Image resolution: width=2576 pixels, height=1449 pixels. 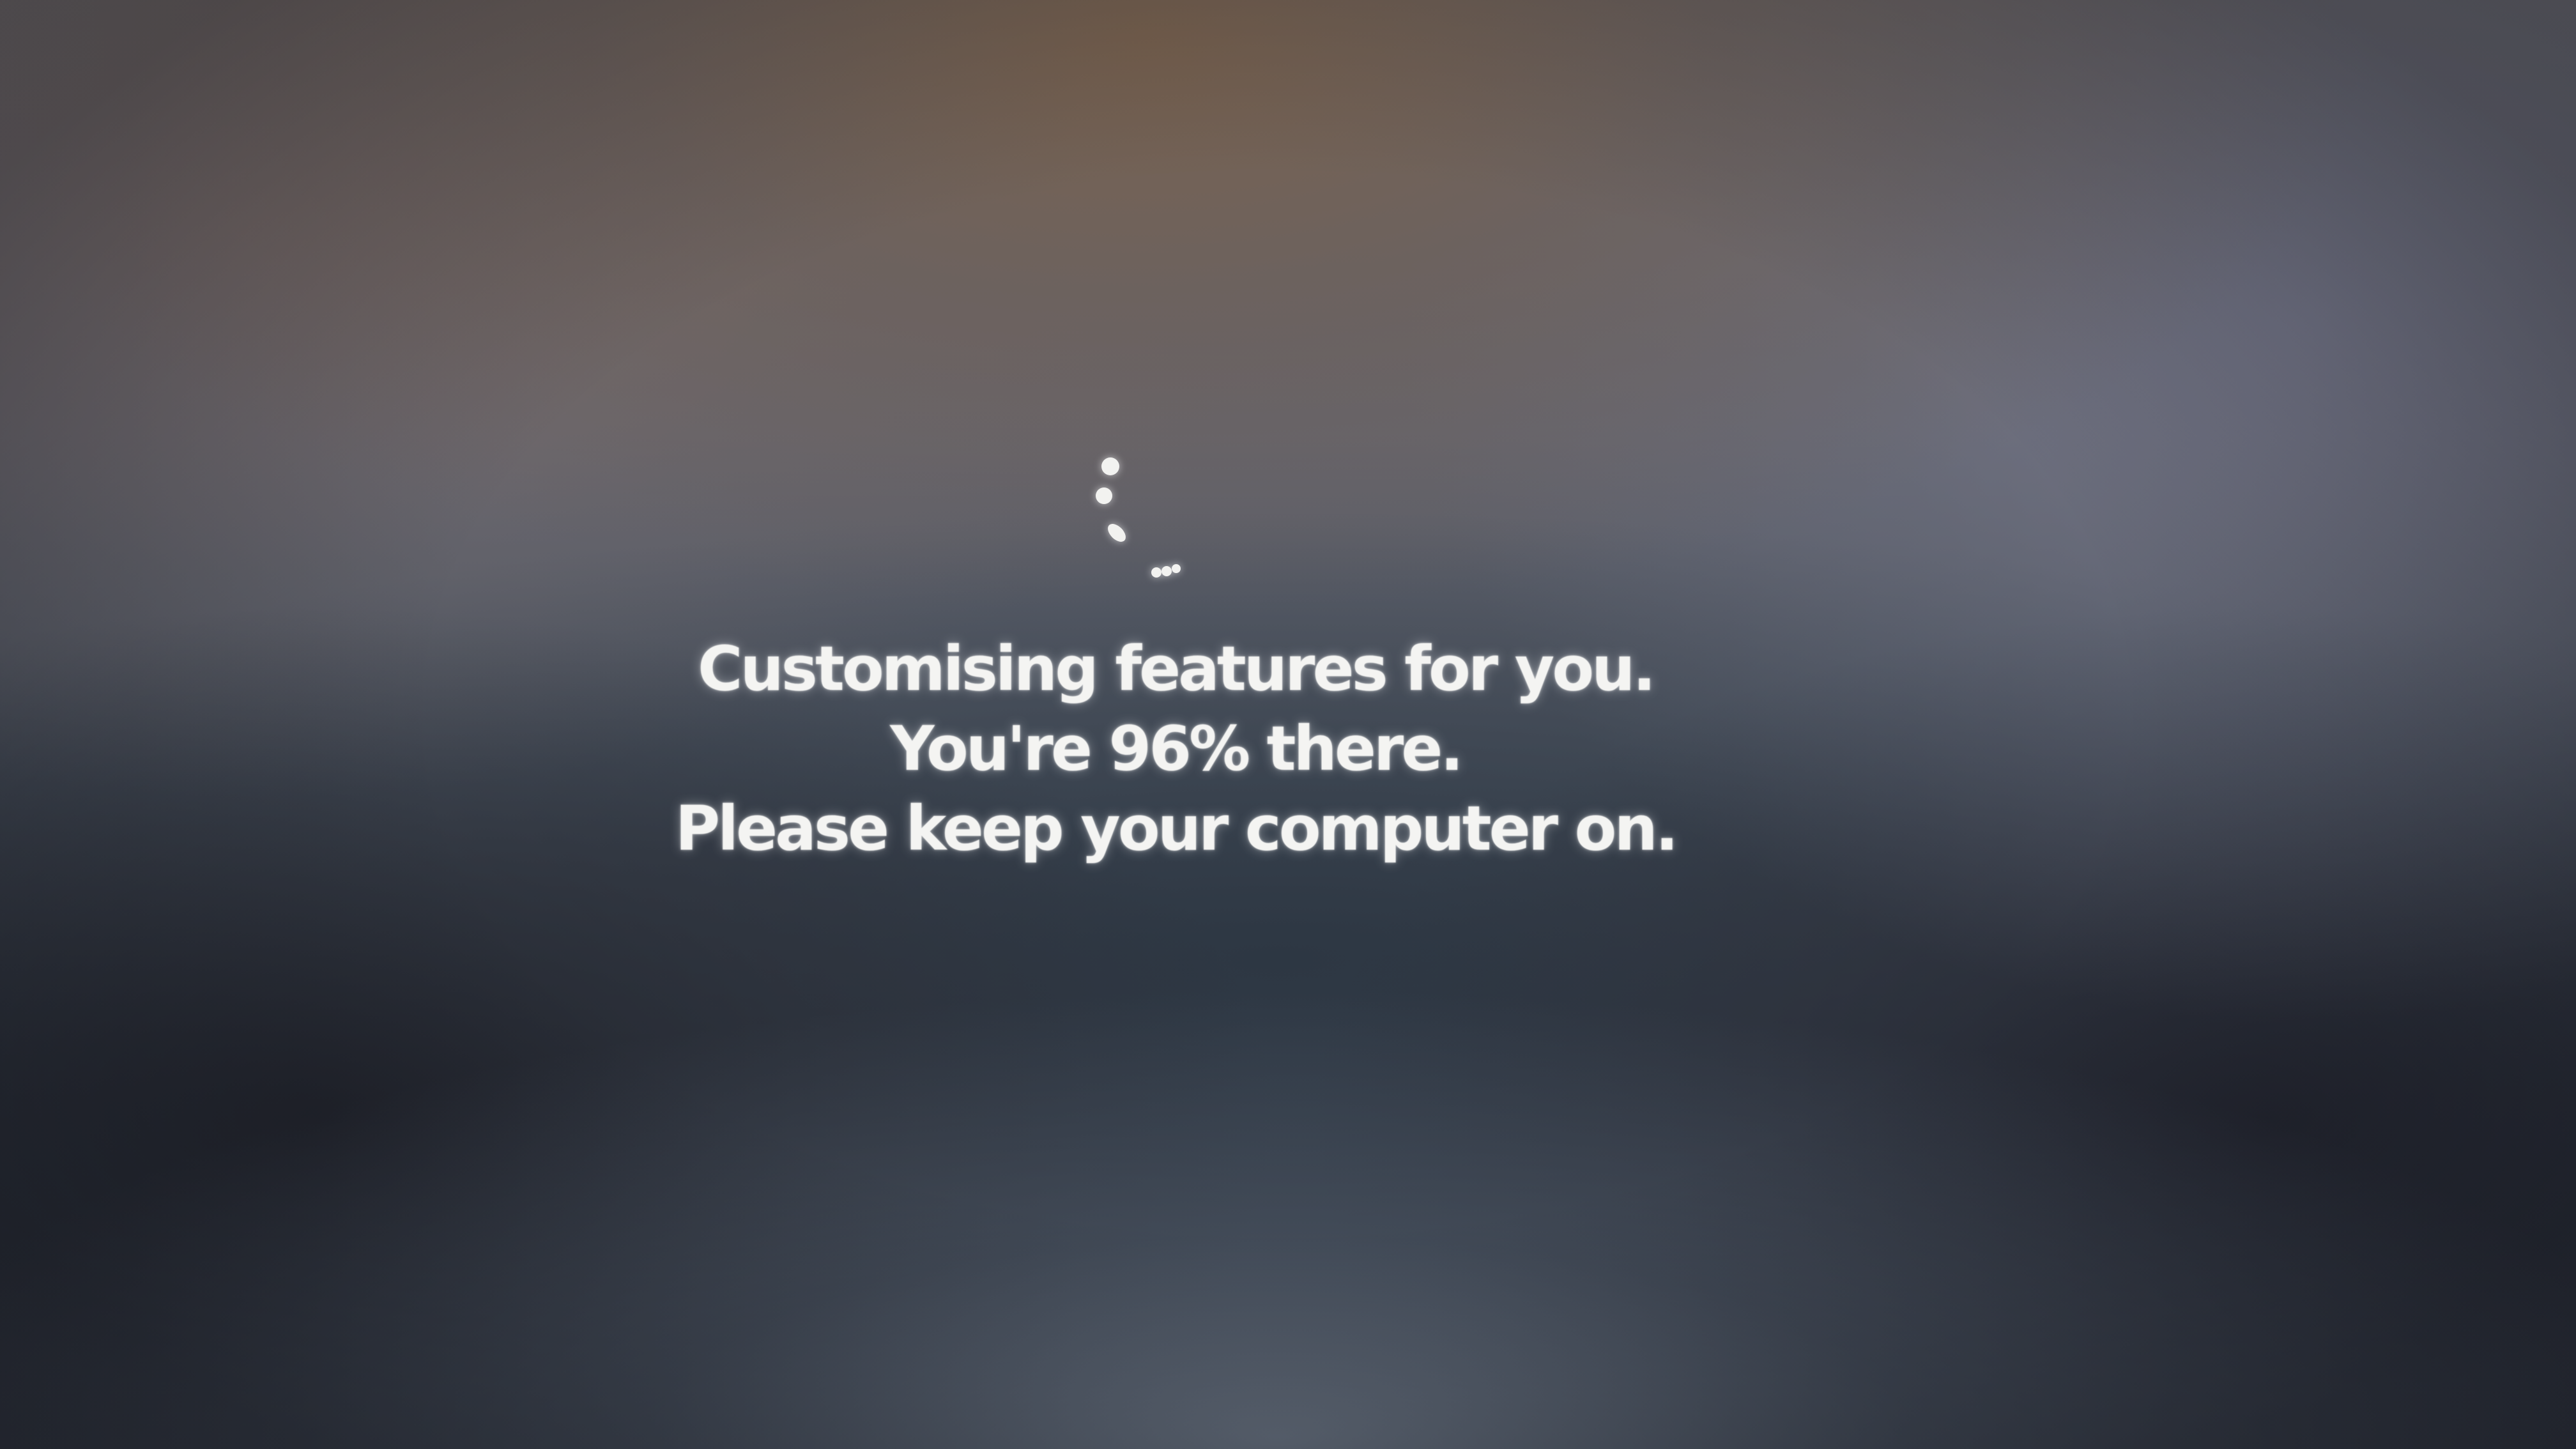 I want to click on setup-progress-line: You're 96% there., so click(x=1177, y=749).